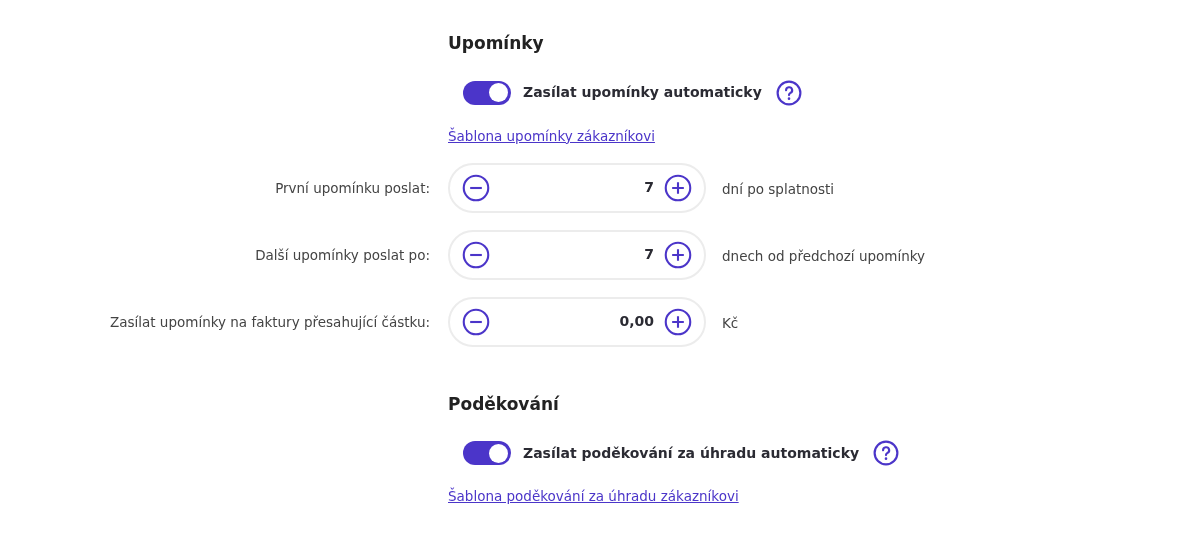 The width and height of the screenshot is (1200, 559). What do you see at coordinates (503, 404) in the screenshot?
I see `section-heading: Poděkování` at bounding box center [503, 404].